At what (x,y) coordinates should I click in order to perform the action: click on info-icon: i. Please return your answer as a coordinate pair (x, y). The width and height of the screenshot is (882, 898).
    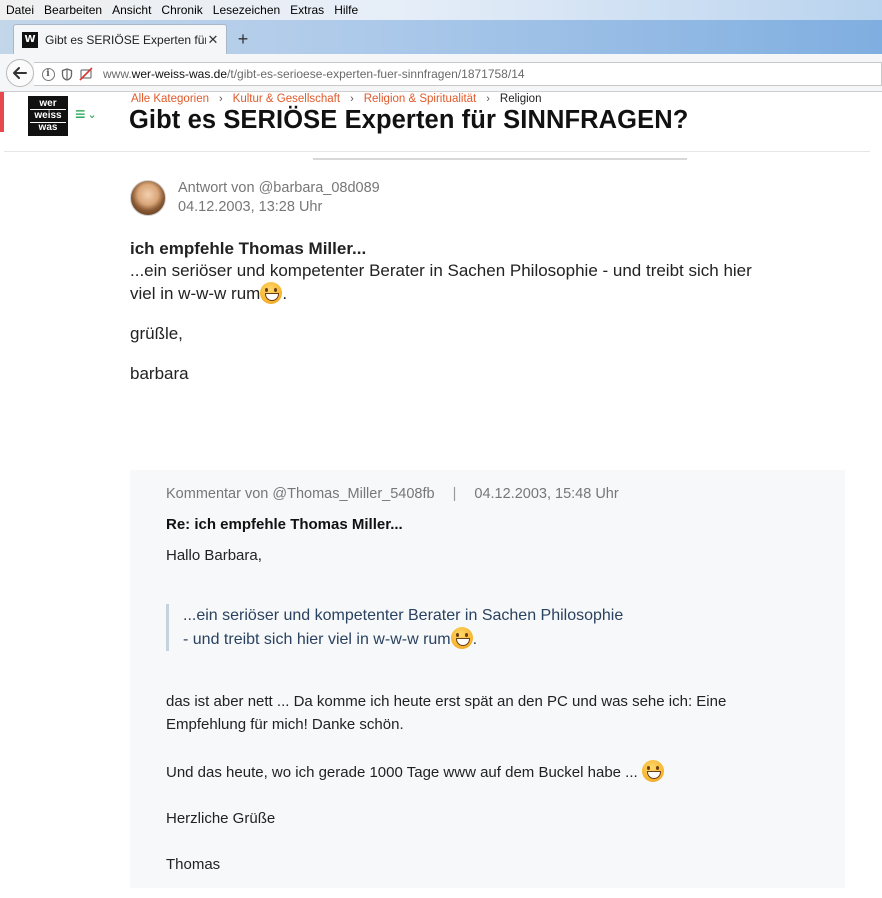
    Looking at the image, I should click on (48, 74).